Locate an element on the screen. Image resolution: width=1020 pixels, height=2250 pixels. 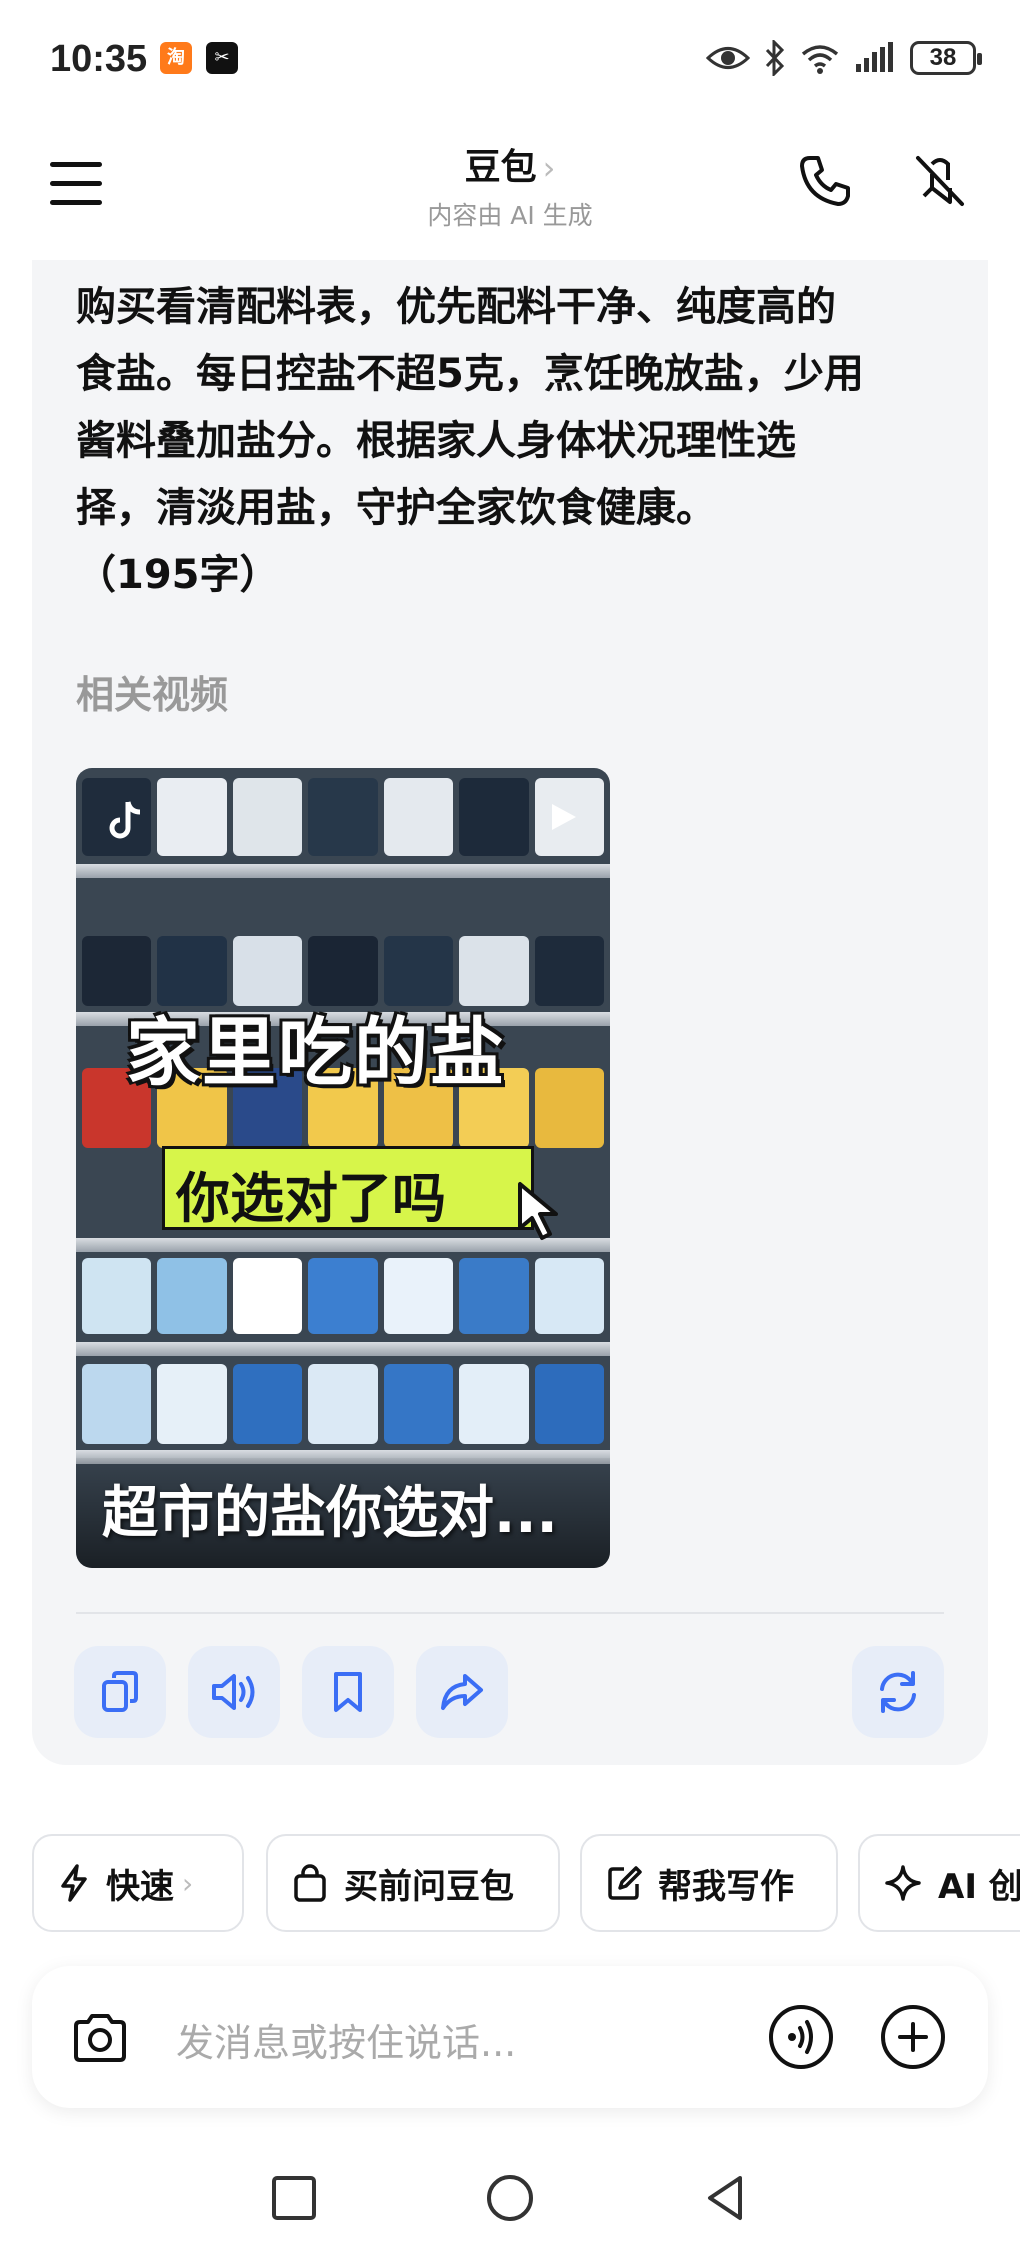
signal-icon is located at coordinates (874, 57).